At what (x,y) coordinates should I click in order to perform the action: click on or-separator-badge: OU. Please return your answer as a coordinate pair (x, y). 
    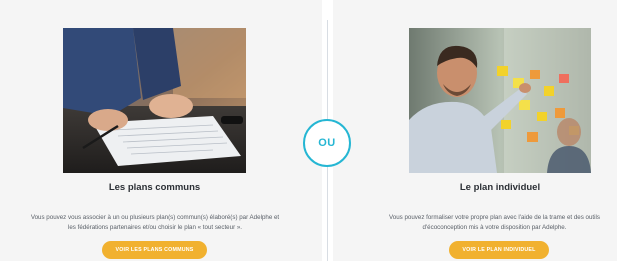
    Looking at the image, I should click on (327, 143).